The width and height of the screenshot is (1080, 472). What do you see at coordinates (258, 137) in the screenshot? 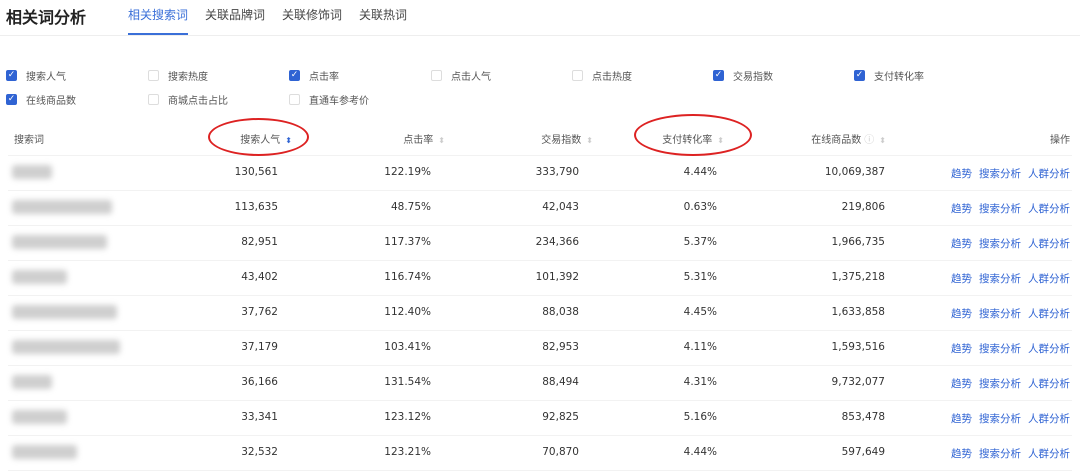
I see `annotation-circle` at bounding box center [258, 137].